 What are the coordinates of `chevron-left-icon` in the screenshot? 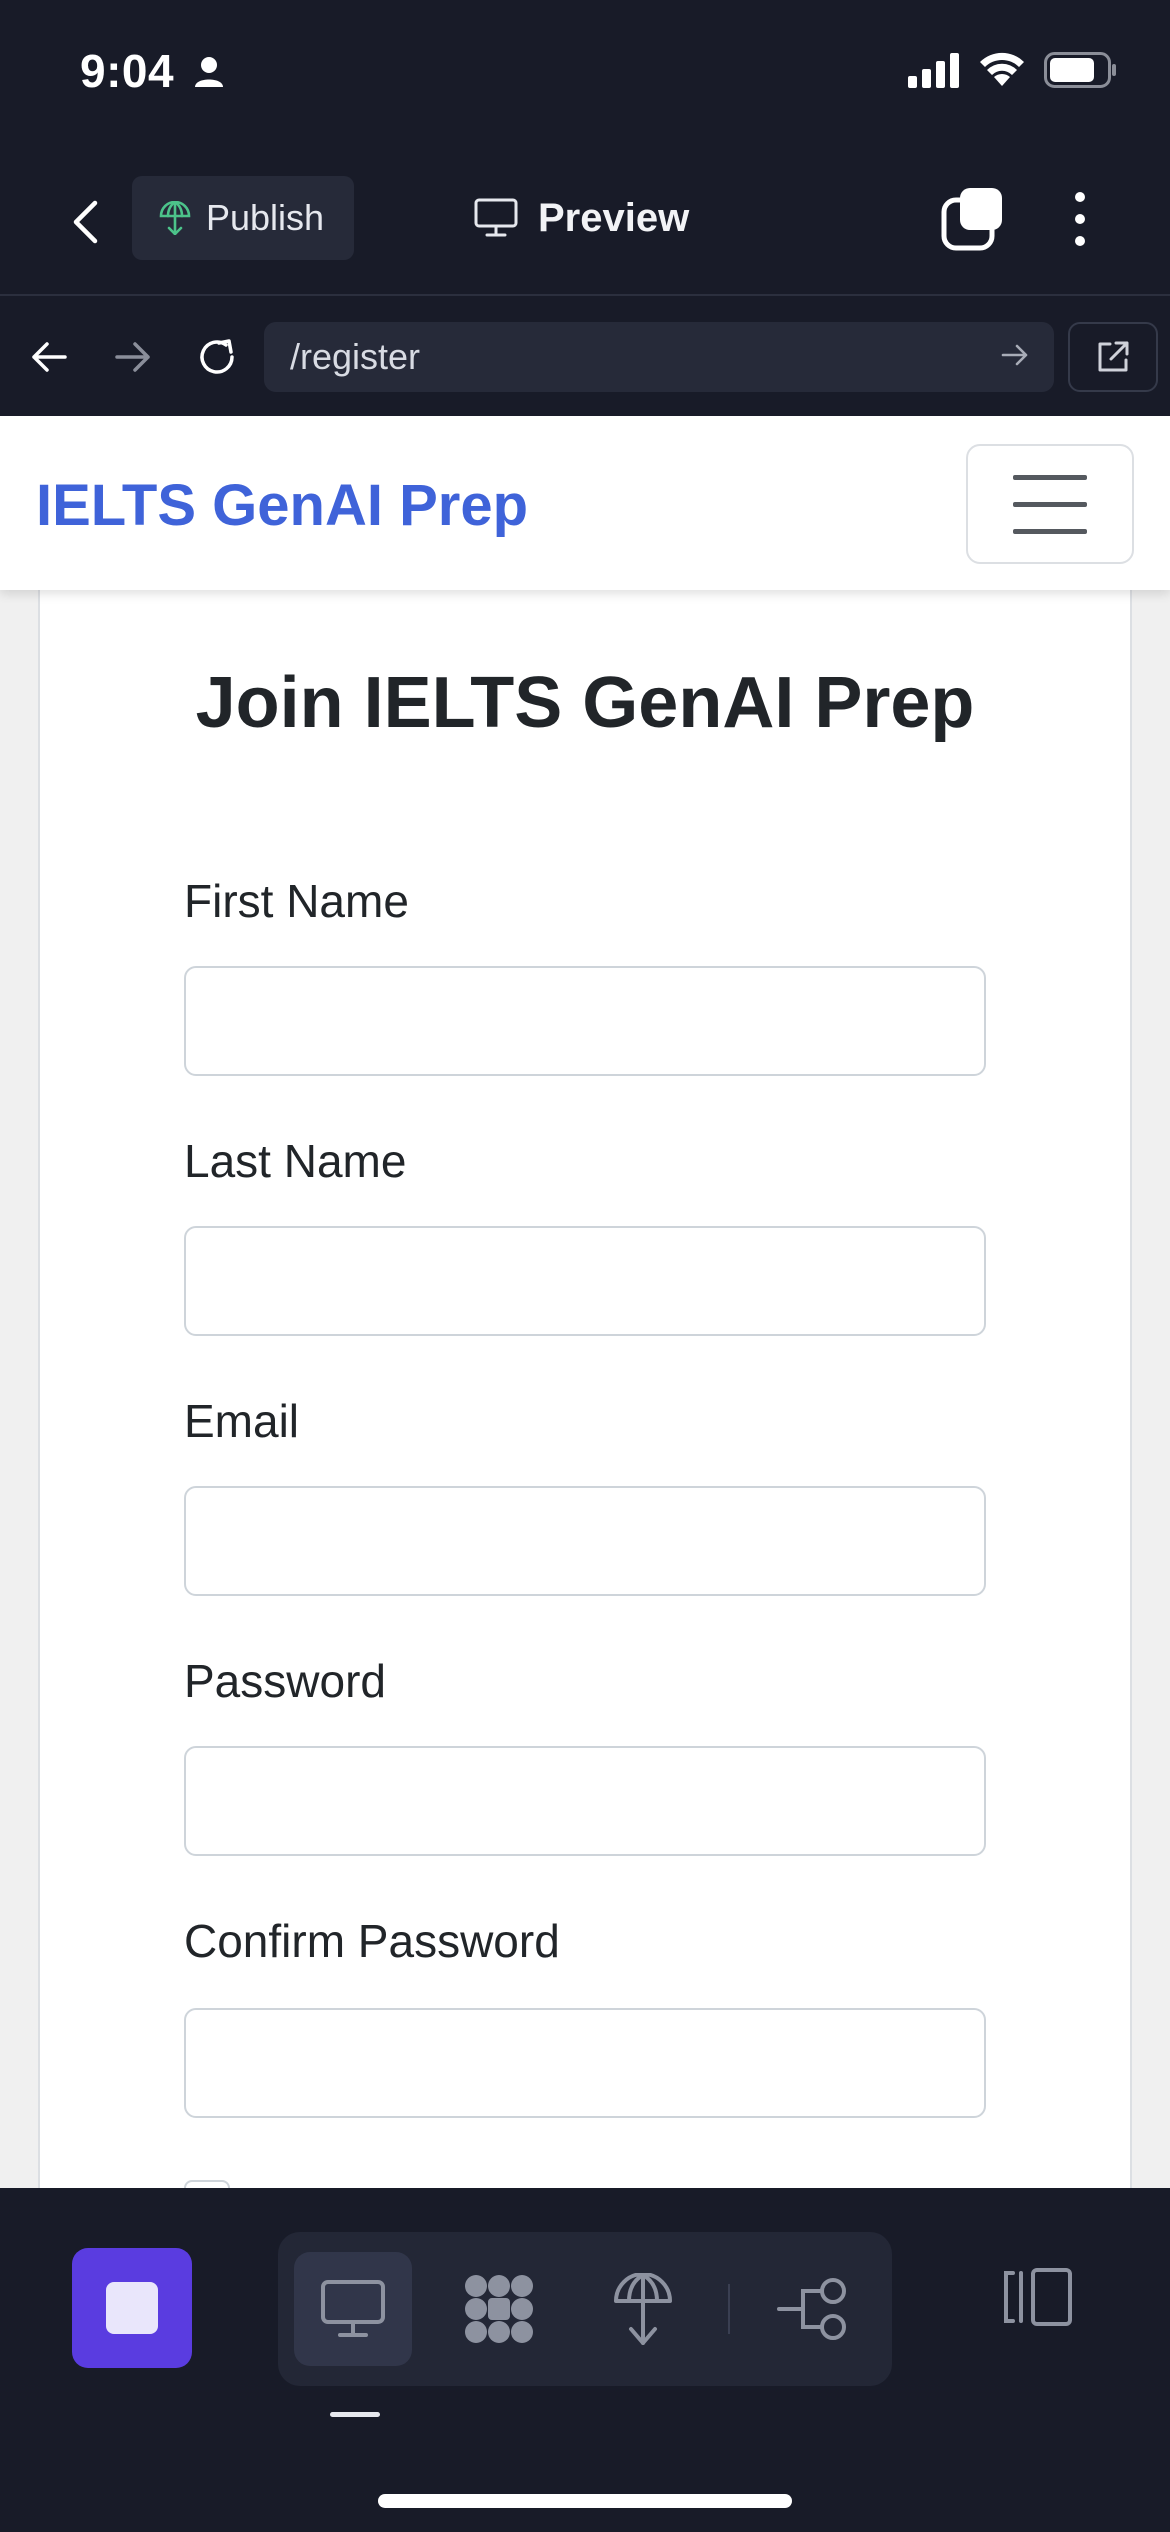 It's located at (85, 222).